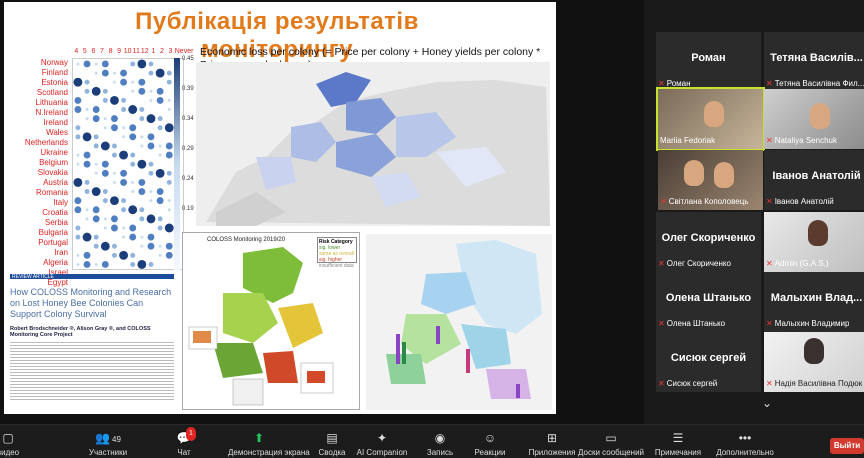 The width and height of the screenshot is (864, 458). I want to click on heatmap-row-label: Finland, so click(54, 72).